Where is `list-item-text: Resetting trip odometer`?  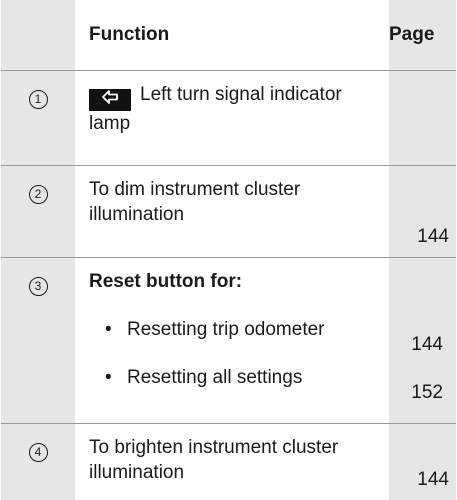 list-item-text: Resetting trip odometer is located at coordinates (226, 329).